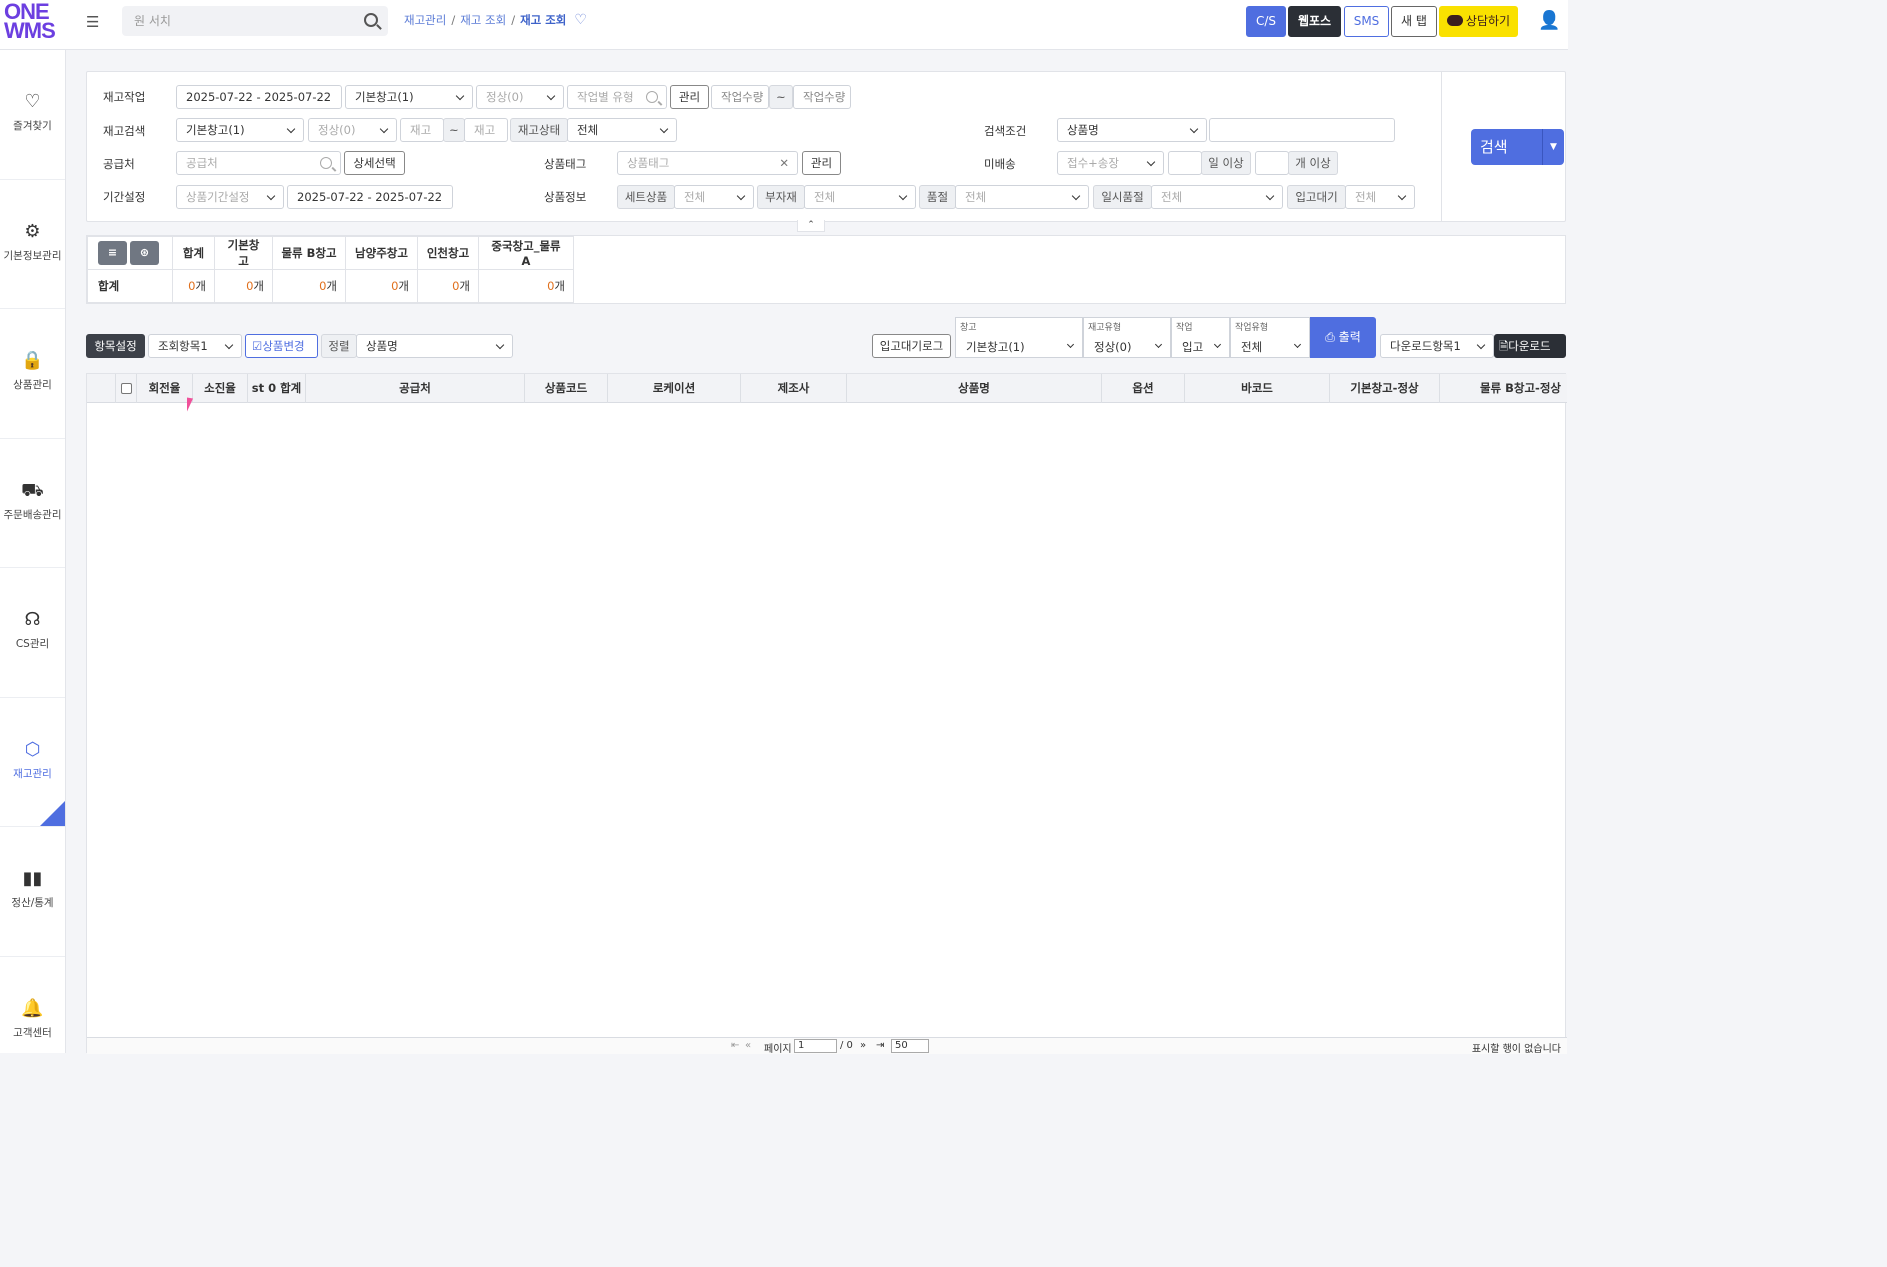  I want to click on product-tag-input: 상품태그 ✕, so click(707, 163).